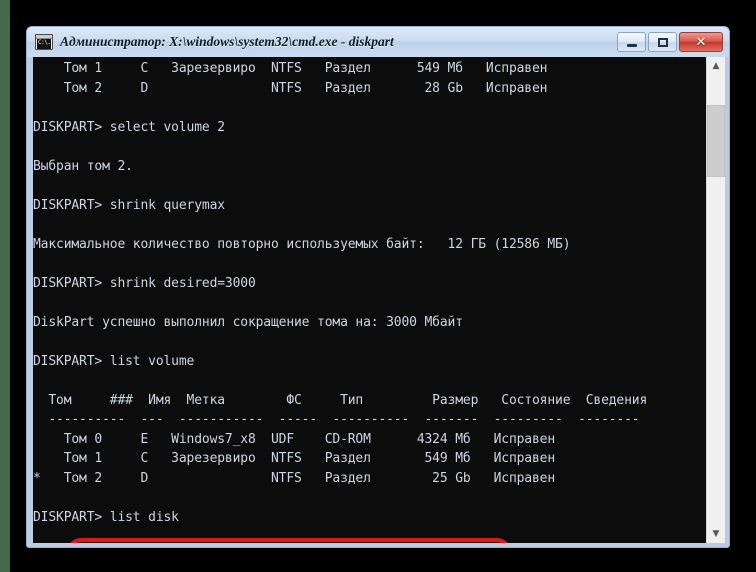 The width and height of the screenshot is (756, 572). I want to click on cmd-icon: C:\., so click(44, 42).